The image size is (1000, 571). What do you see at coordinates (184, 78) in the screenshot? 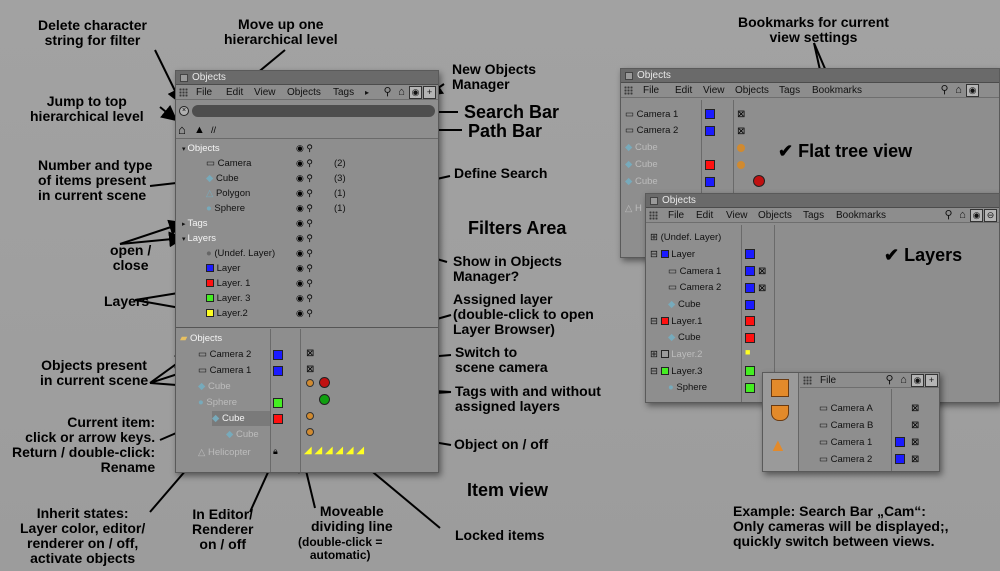
I see `window-close-box` at bounding box center [184, 78].